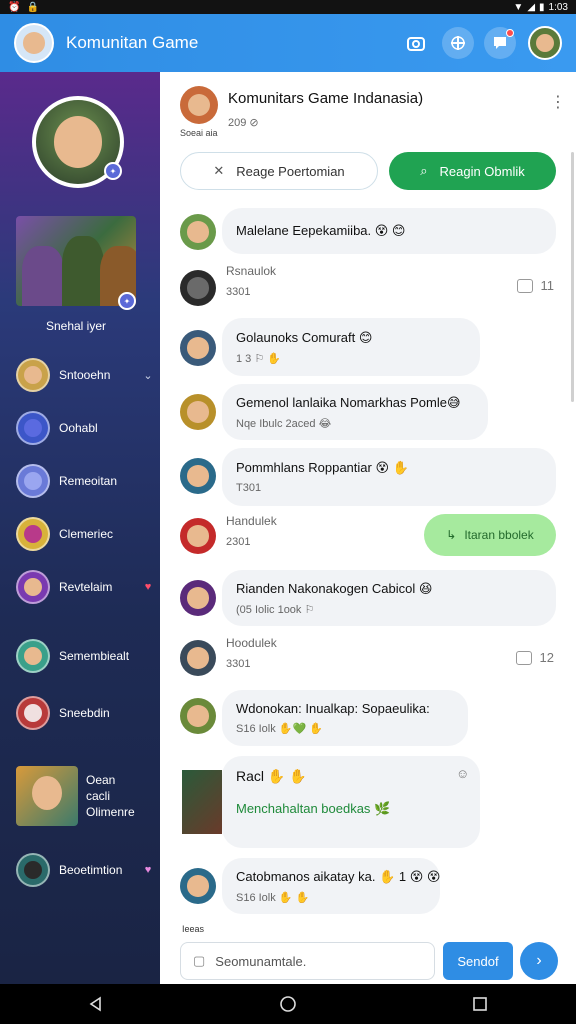 This screenshot has width=576, height=1024. Describe the element at coordinates (389, 477) in the screenshot. I see `message-bubble: Pommhlans Roppantiar 😵 ✋ T301` at that location.